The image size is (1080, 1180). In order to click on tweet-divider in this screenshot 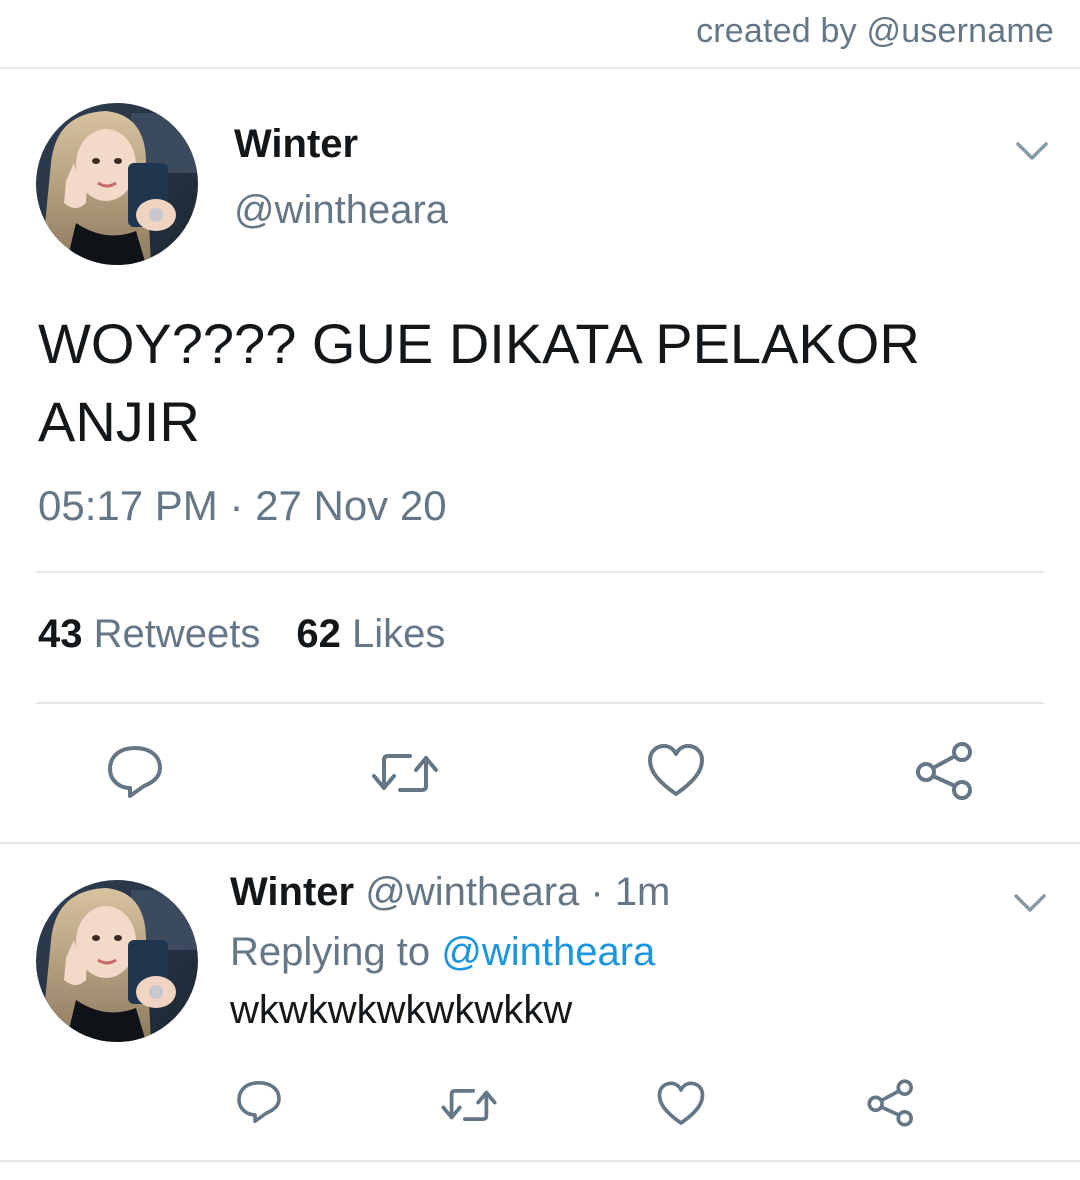, I will do `click(540, 843)`.